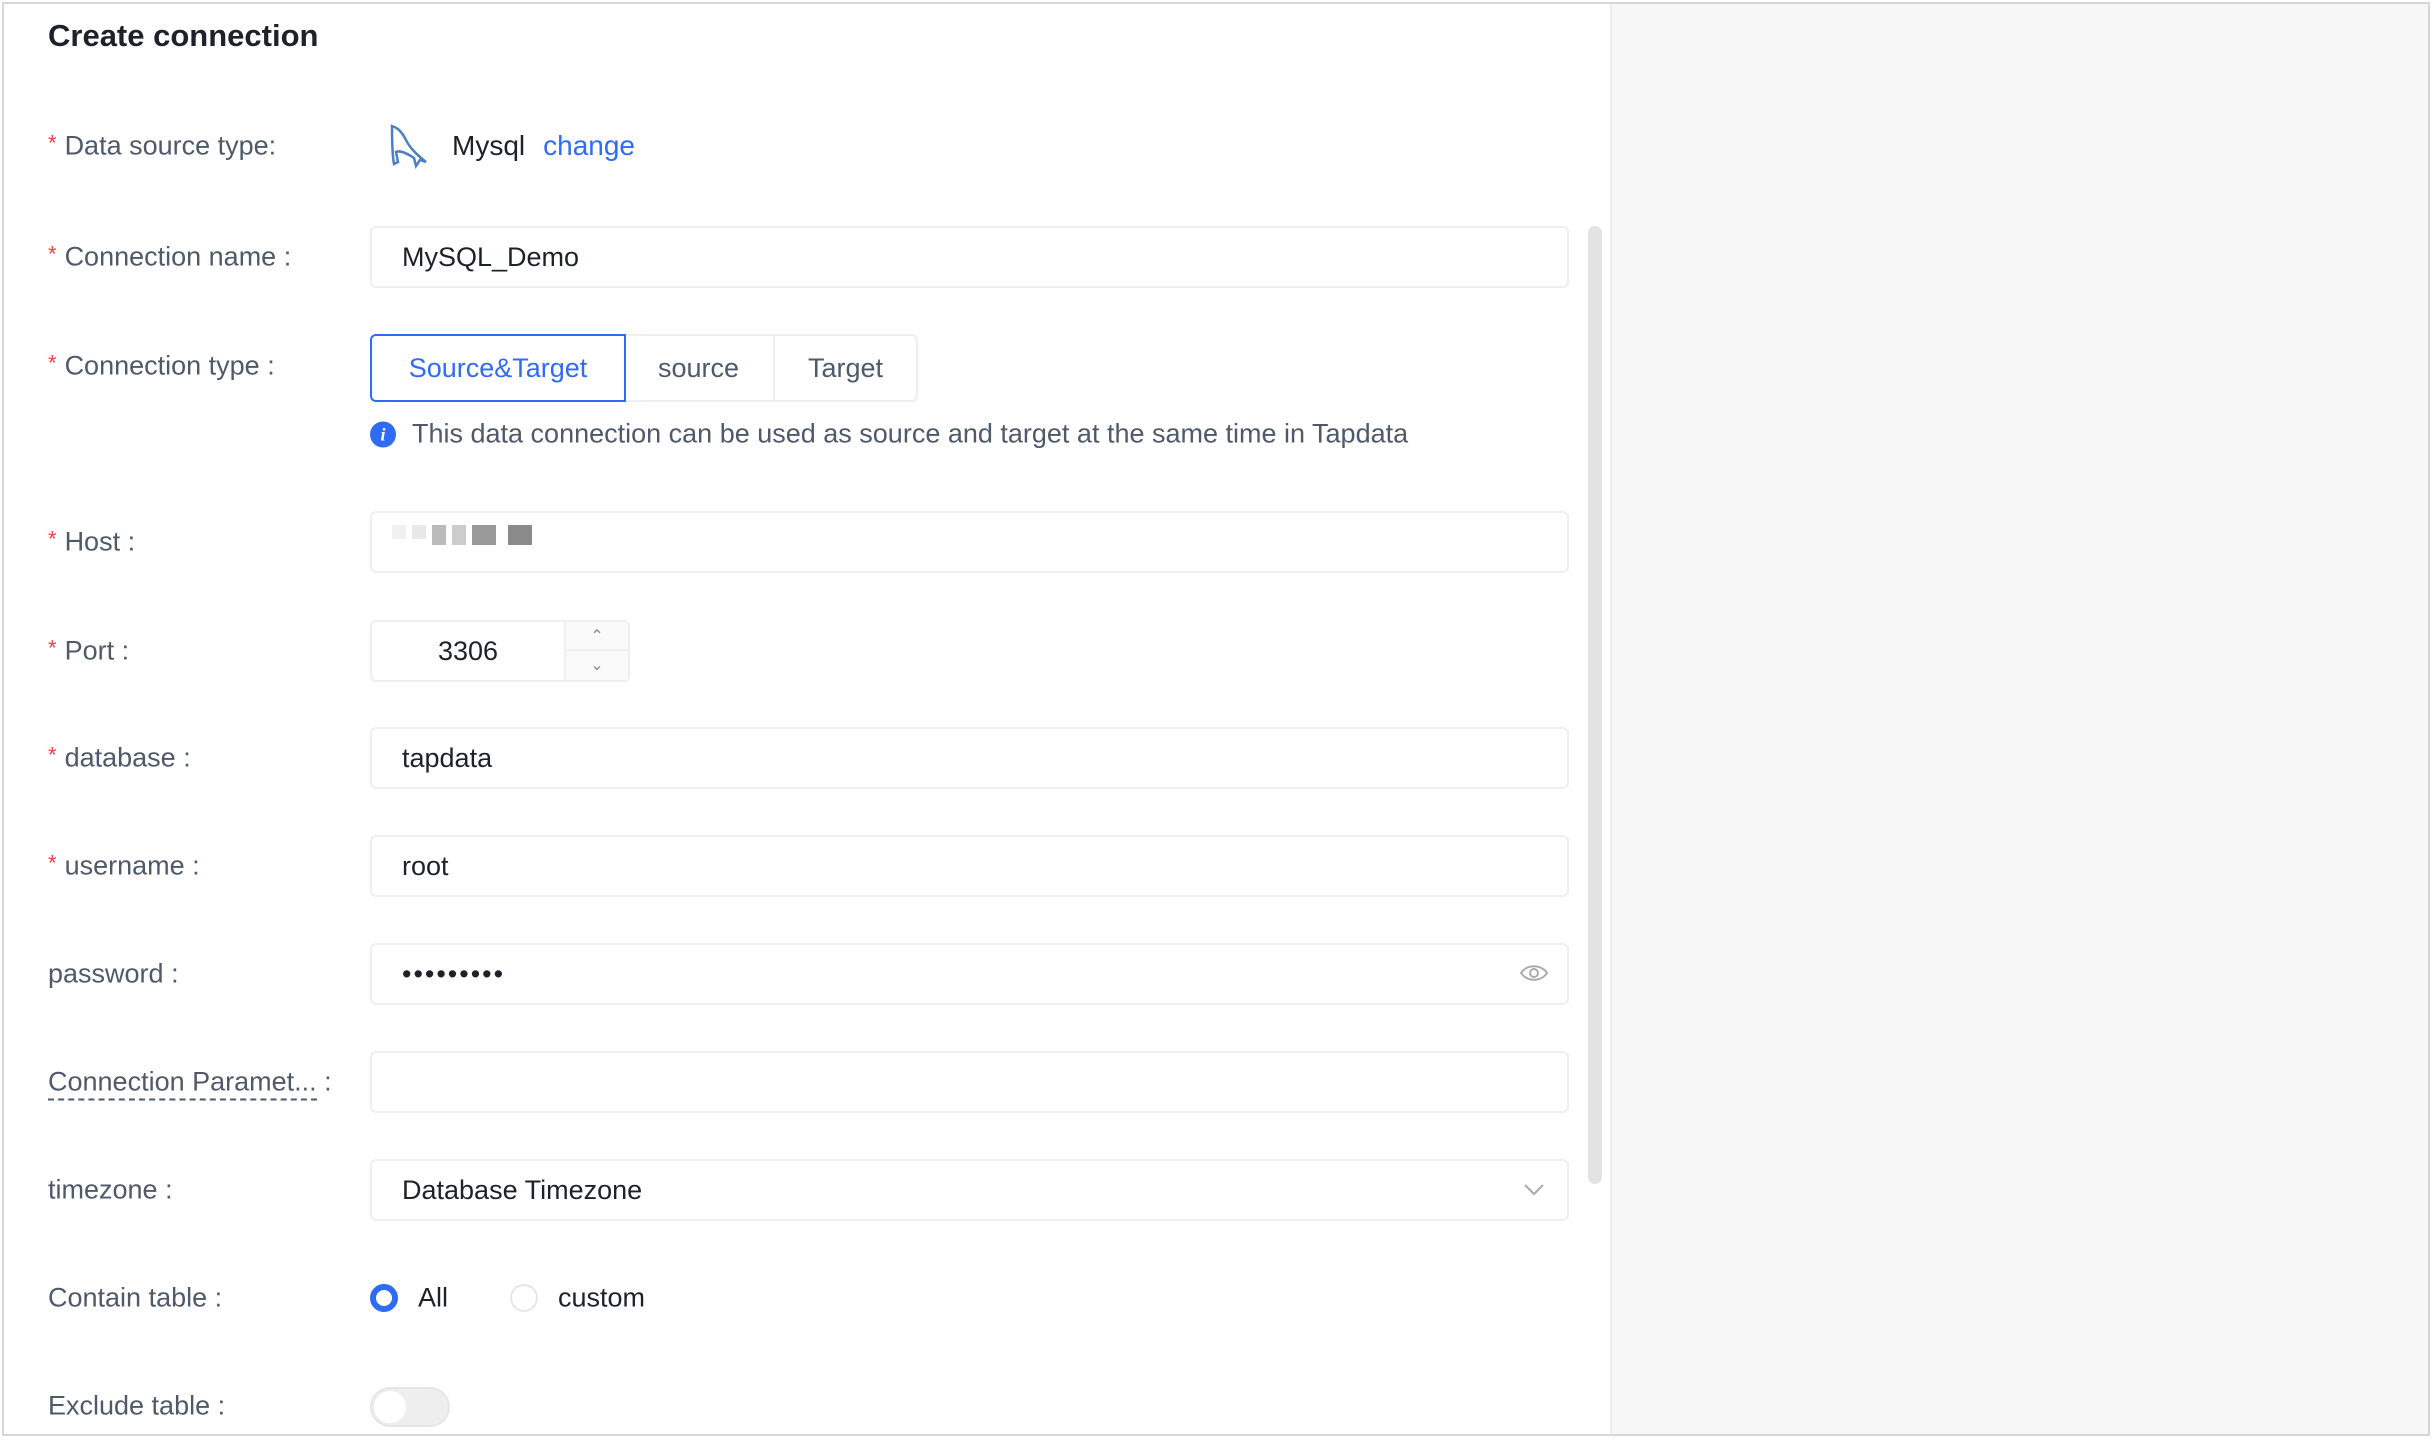 Image resolution: width=2432 pixels, height=1440 pixels. I want to click on password-label: password :, so click(113, 973).